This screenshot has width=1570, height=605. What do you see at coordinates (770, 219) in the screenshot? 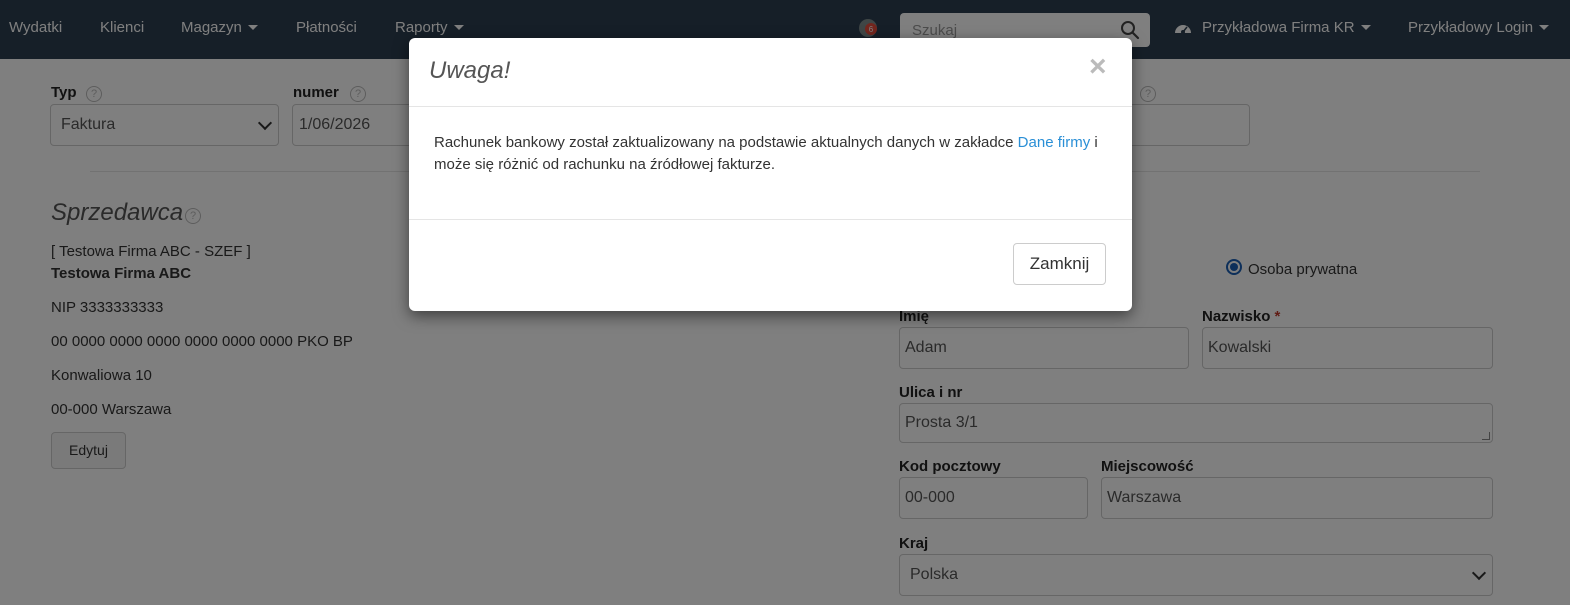
I see `modal-footer-divider` at bounding box center [770, 219].